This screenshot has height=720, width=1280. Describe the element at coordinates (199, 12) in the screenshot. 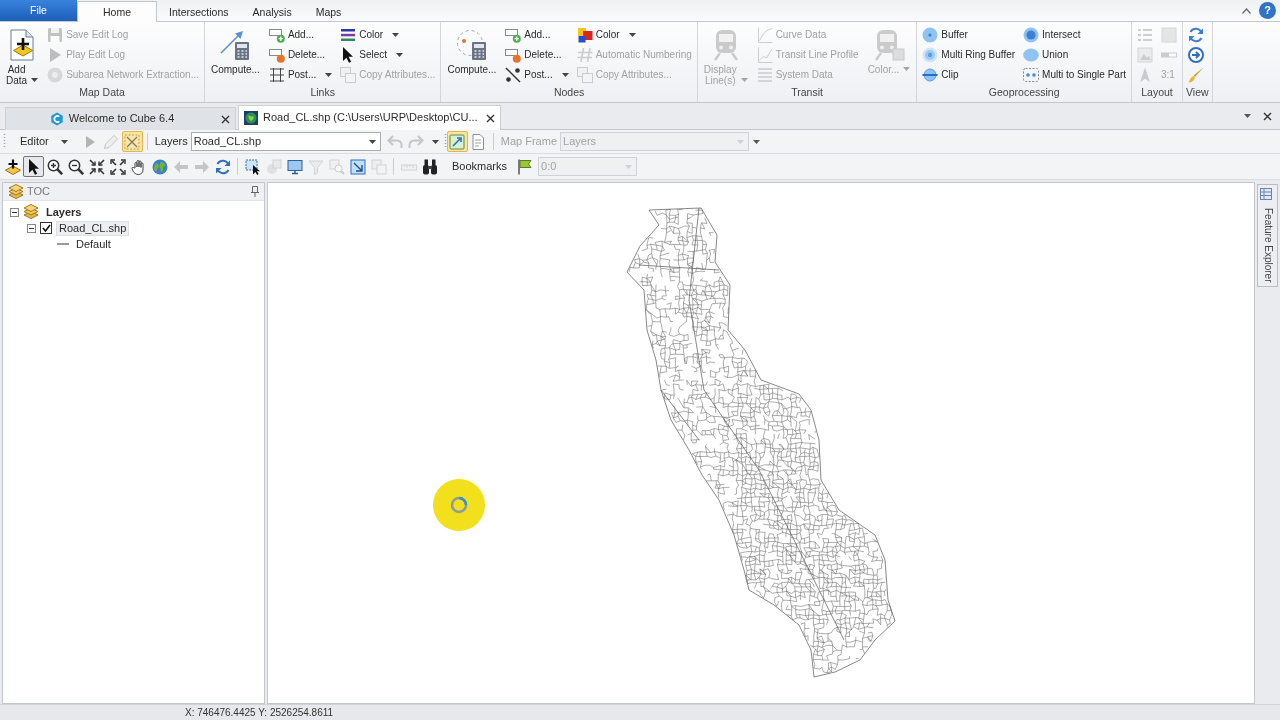

I see `ribbon-tab: Intersections` at that location.